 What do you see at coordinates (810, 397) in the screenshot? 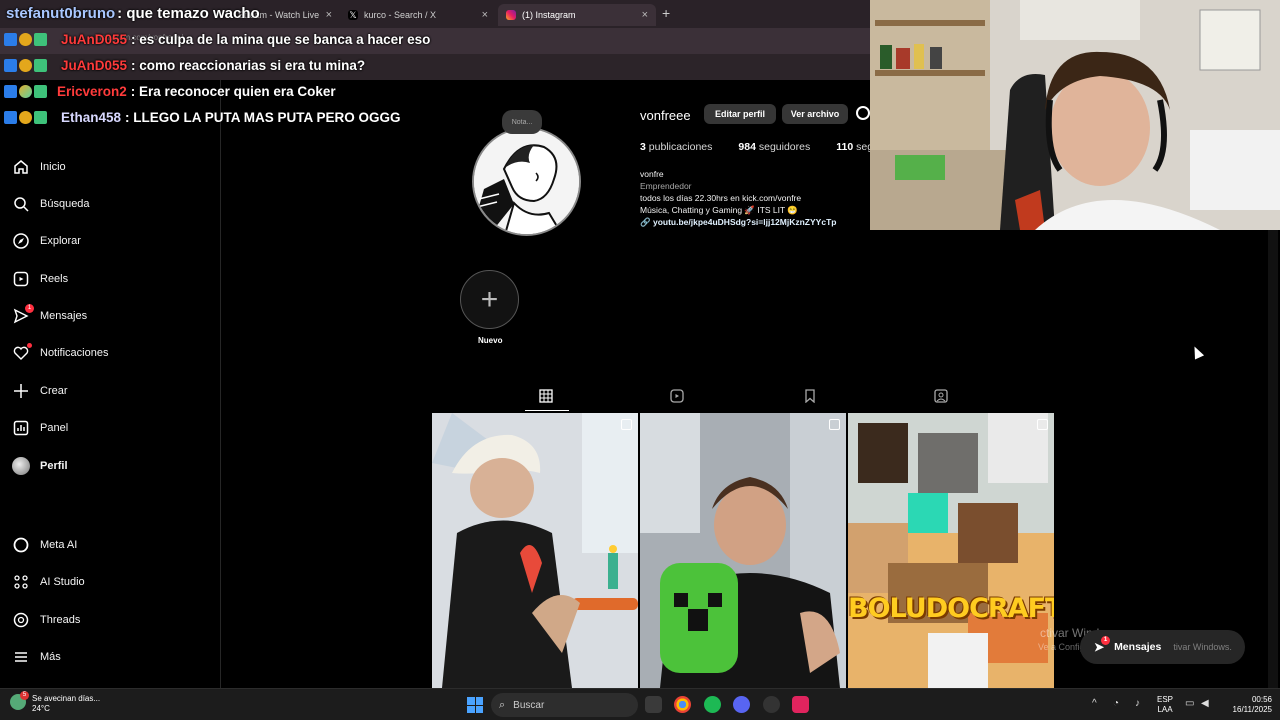
I see `tab-saved` at bounding box center [810, 397].